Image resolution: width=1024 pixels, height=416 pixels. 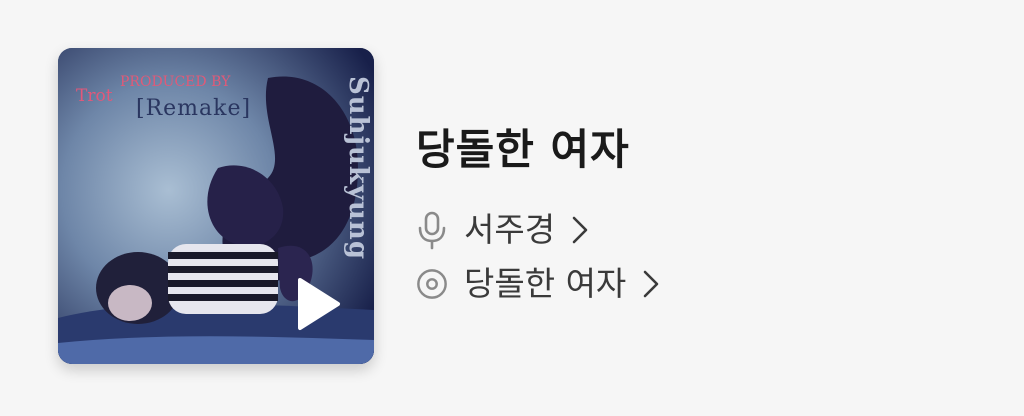 I want to click on cover-text-remake: [Remake], so click(x=194, y=108).